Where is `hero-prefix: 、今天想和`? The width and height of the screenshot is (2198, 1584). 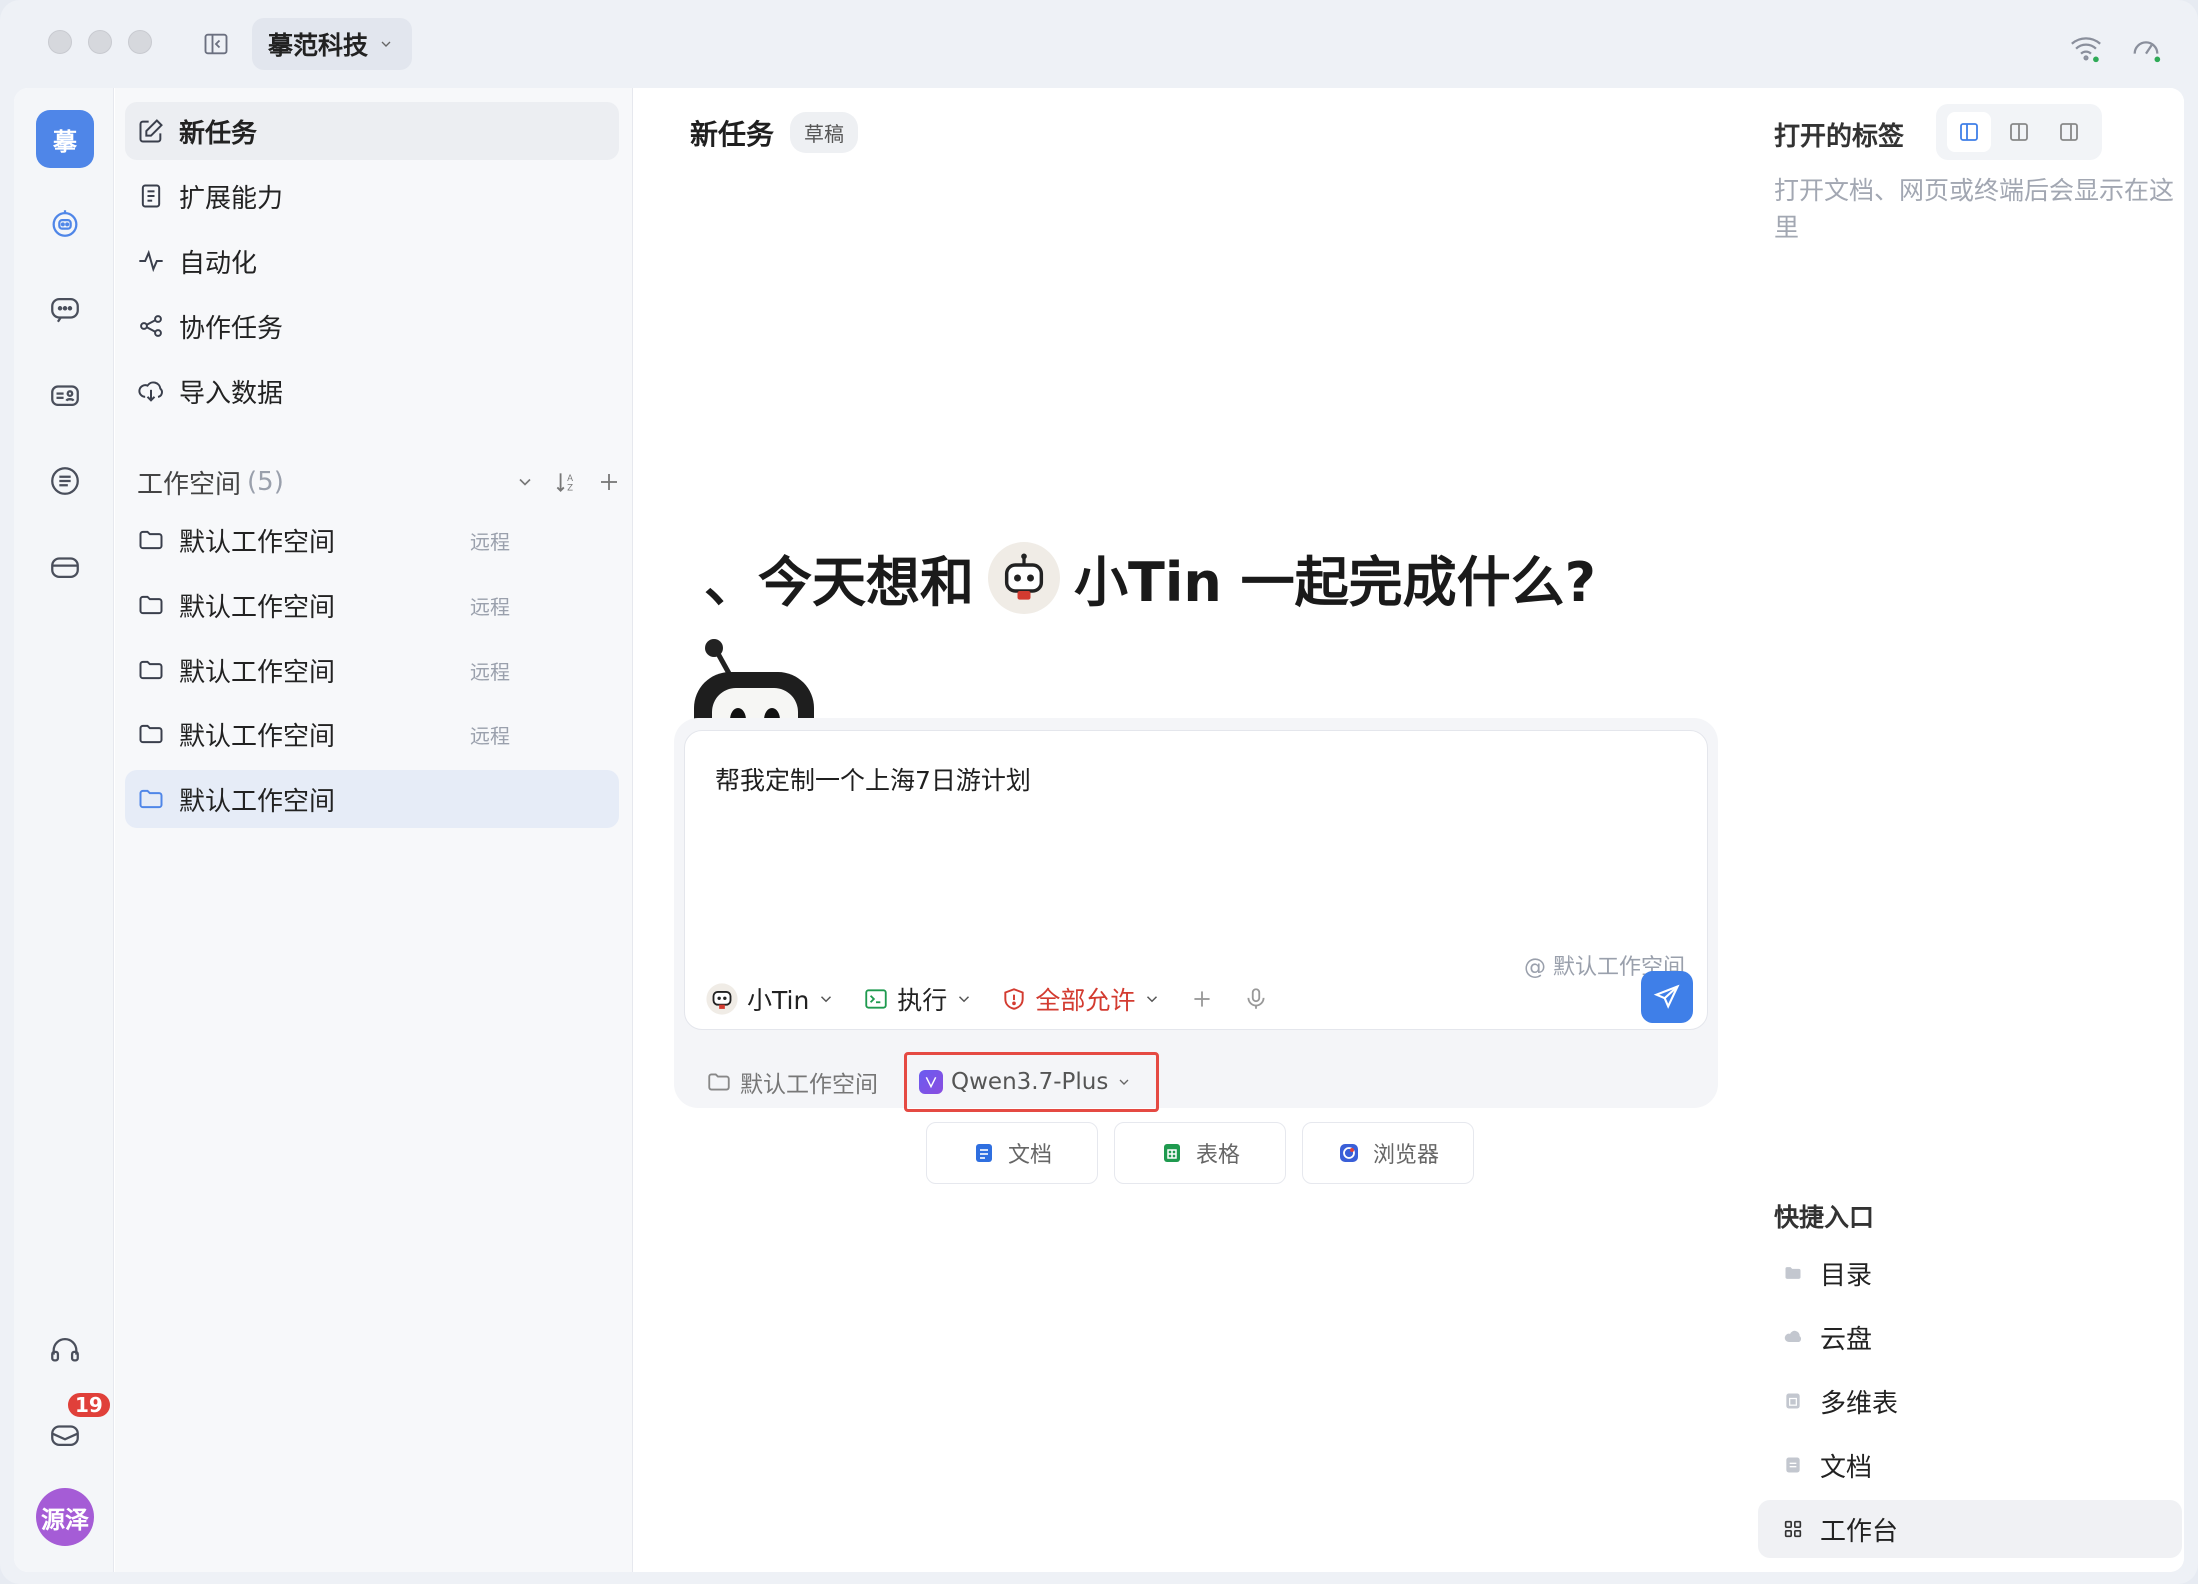 hero-prefix: 、今天想和 is located at coordinates (839, 582).